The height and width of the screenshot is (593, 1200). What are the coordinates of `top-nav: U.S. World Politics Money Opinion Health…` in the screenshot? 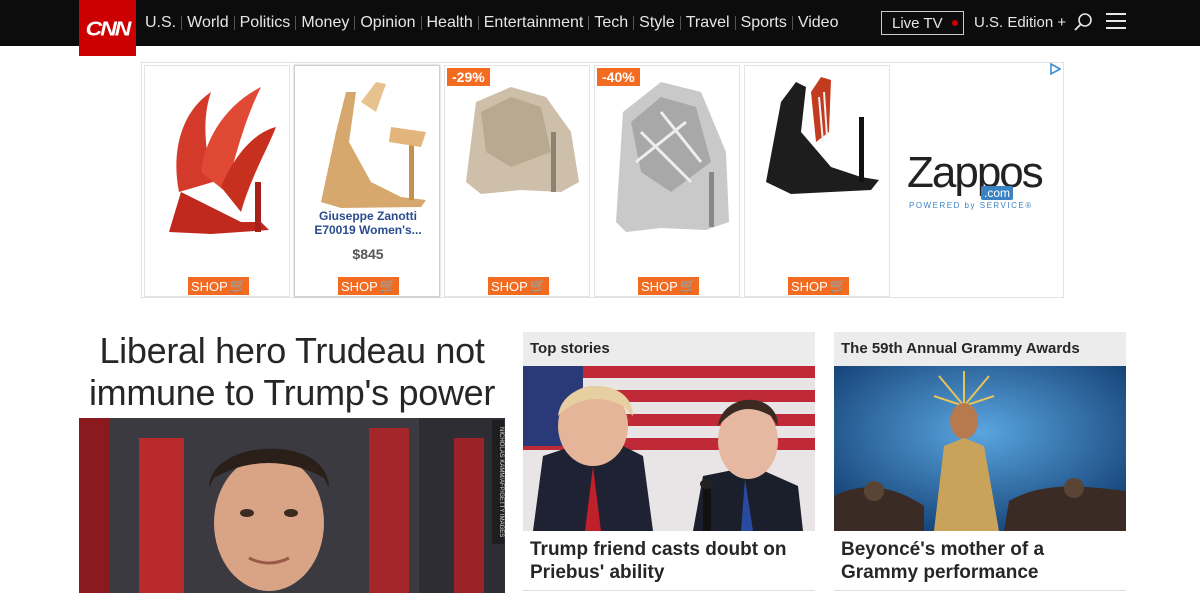 It's located at (600, 23).